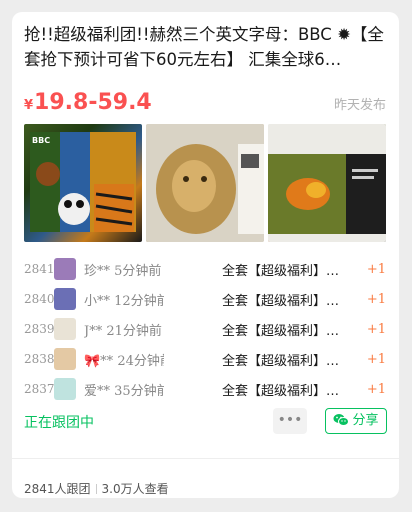  Describe the element at coordinates (135, 489) in the screenshot. I see `view-count: 3.0万人查看` at that location.